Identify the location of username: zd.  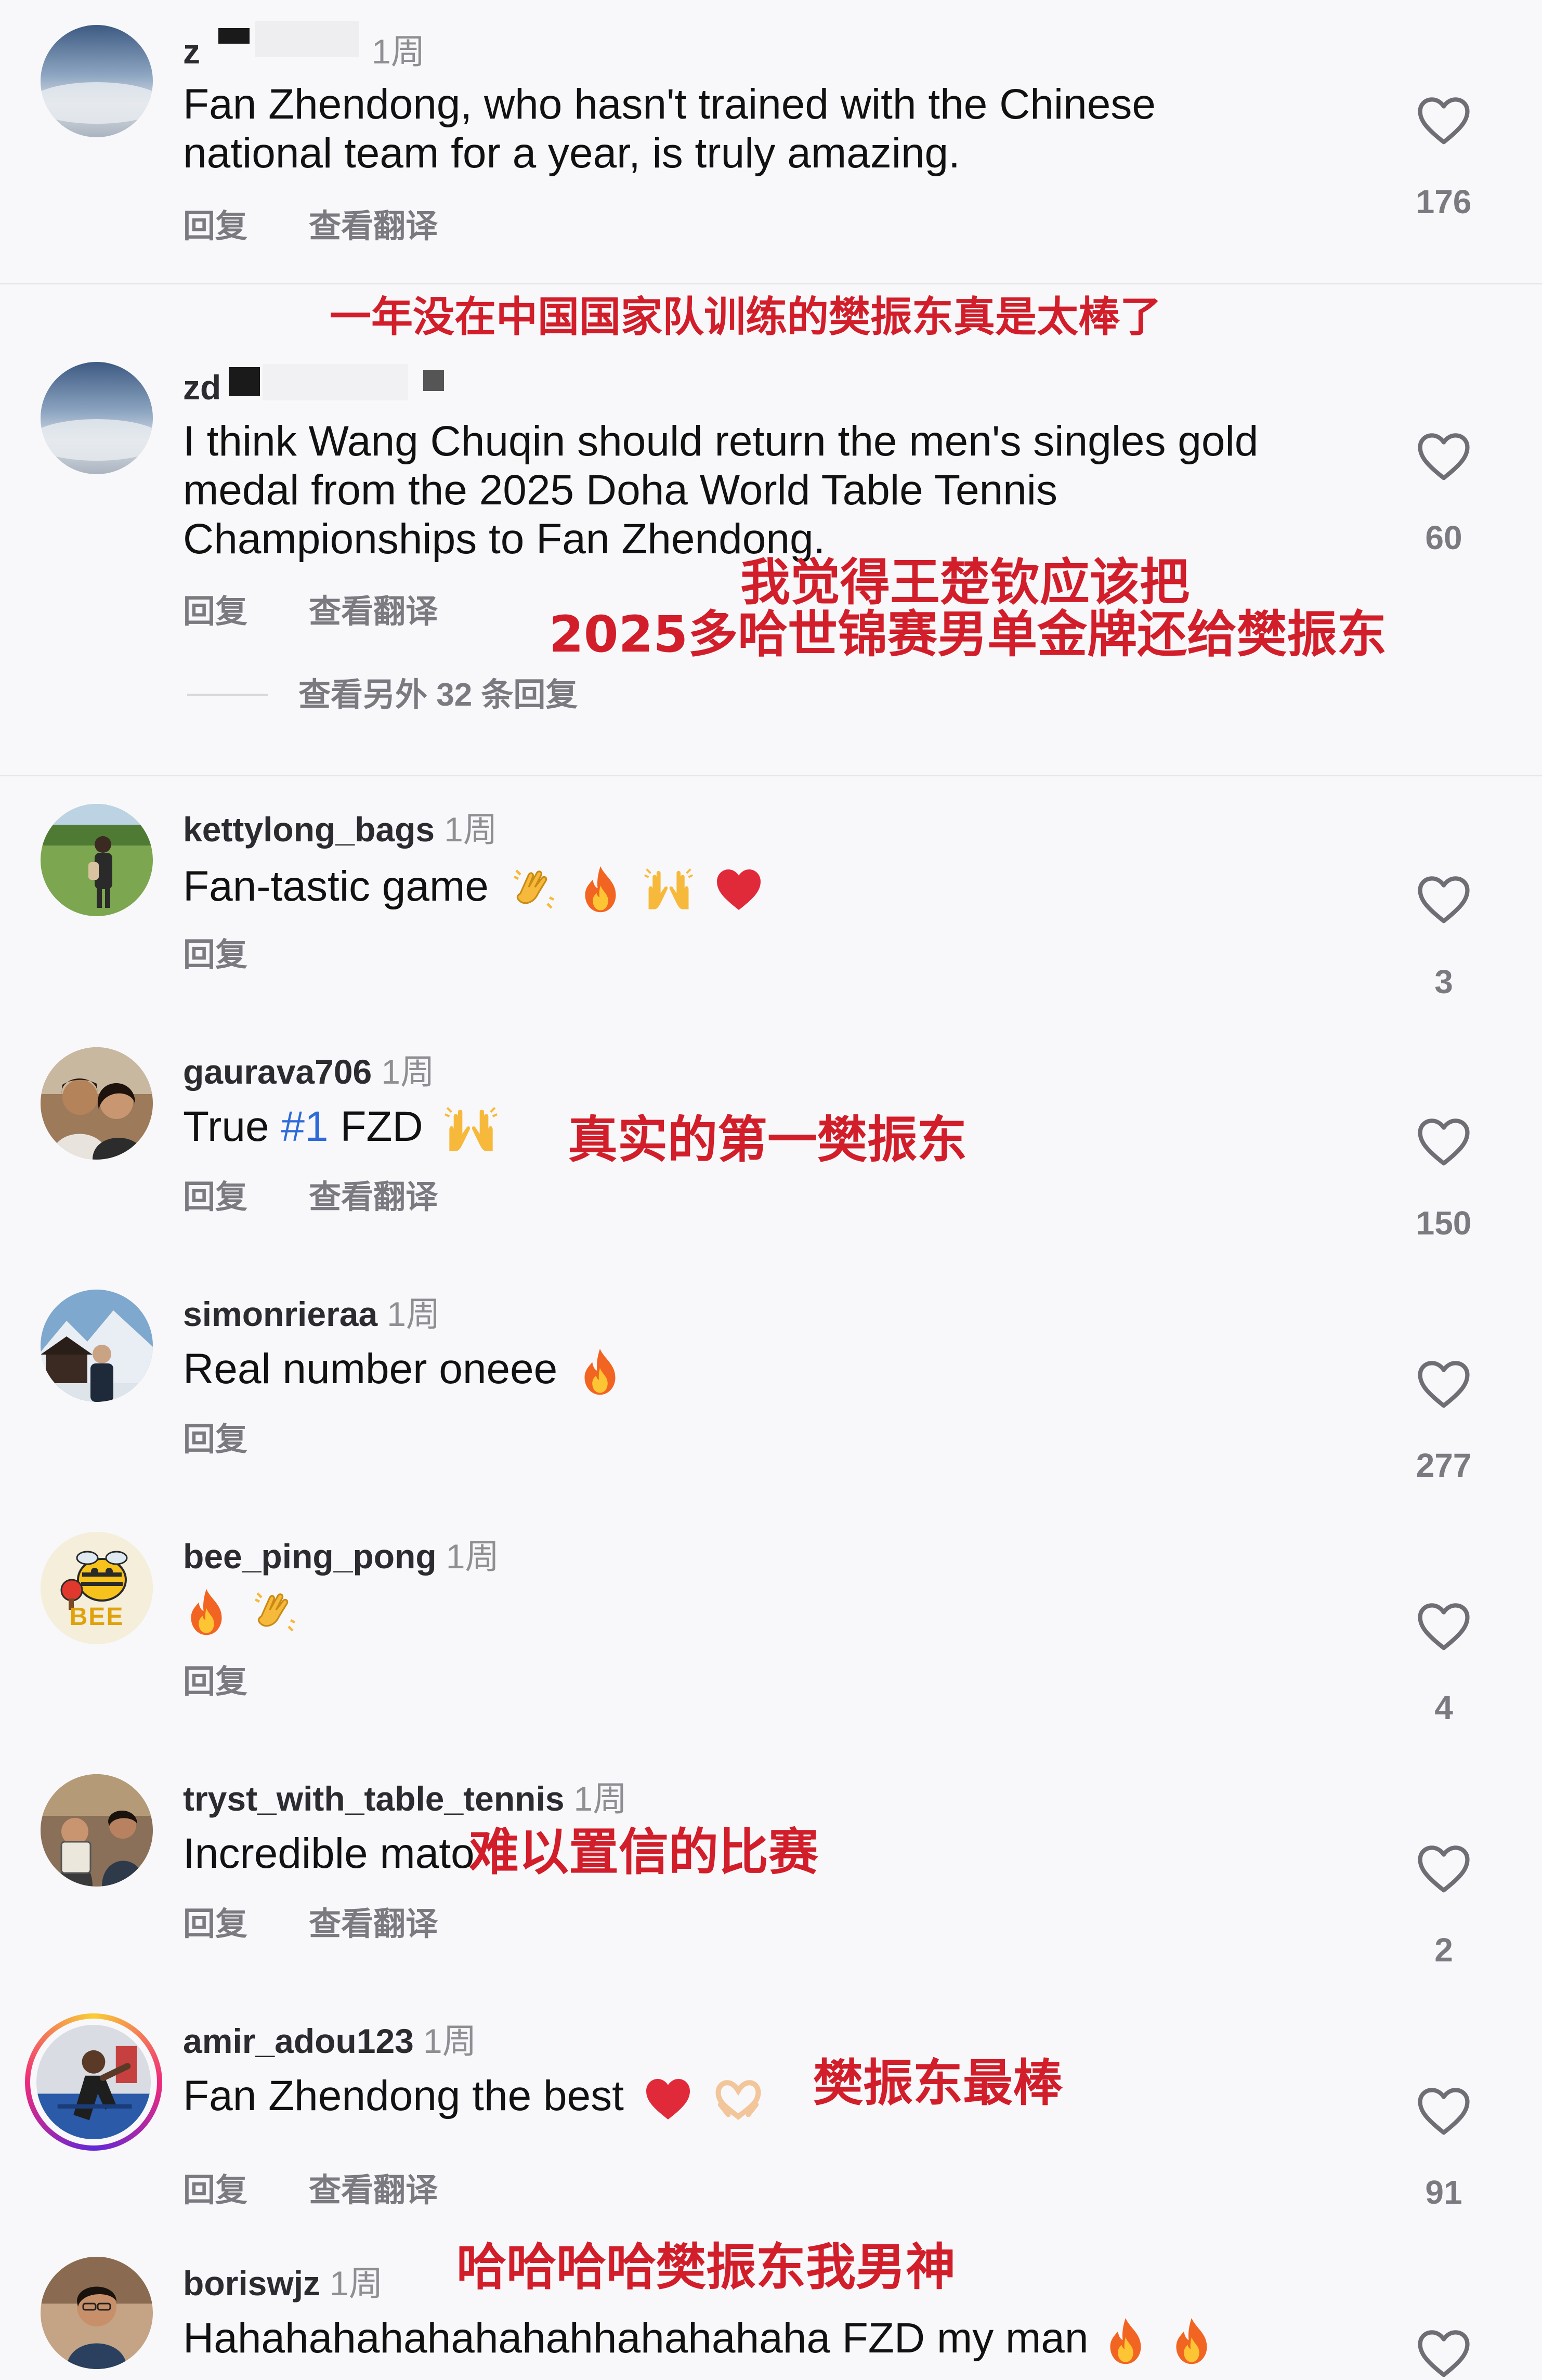
(202, 387).